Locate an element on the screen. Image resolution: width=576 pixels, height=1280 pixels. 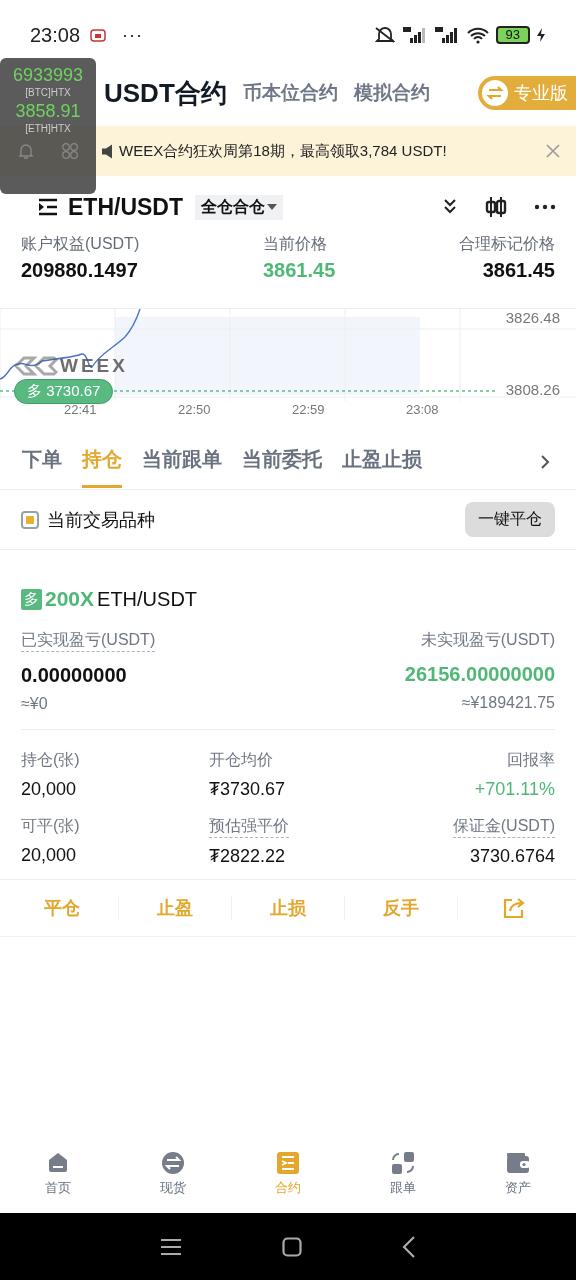
field-label: 持仓(张) is located at coordinates (50, 760).